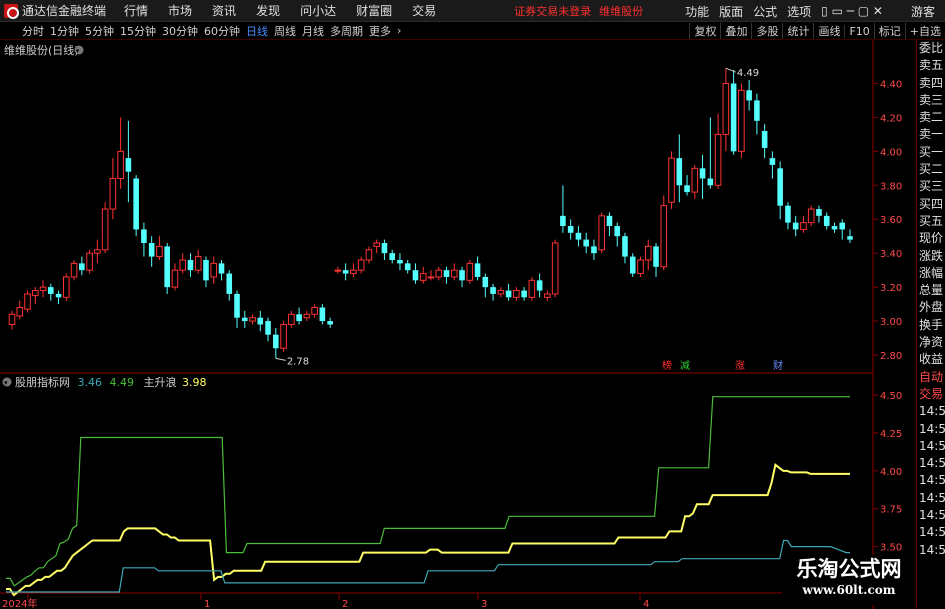 The height and width of the screenshot is (609, 945). What do you see at coordinates (11, 11) in the screenshot?
I see `app-logo-icon` at bounding box center [11, 11].